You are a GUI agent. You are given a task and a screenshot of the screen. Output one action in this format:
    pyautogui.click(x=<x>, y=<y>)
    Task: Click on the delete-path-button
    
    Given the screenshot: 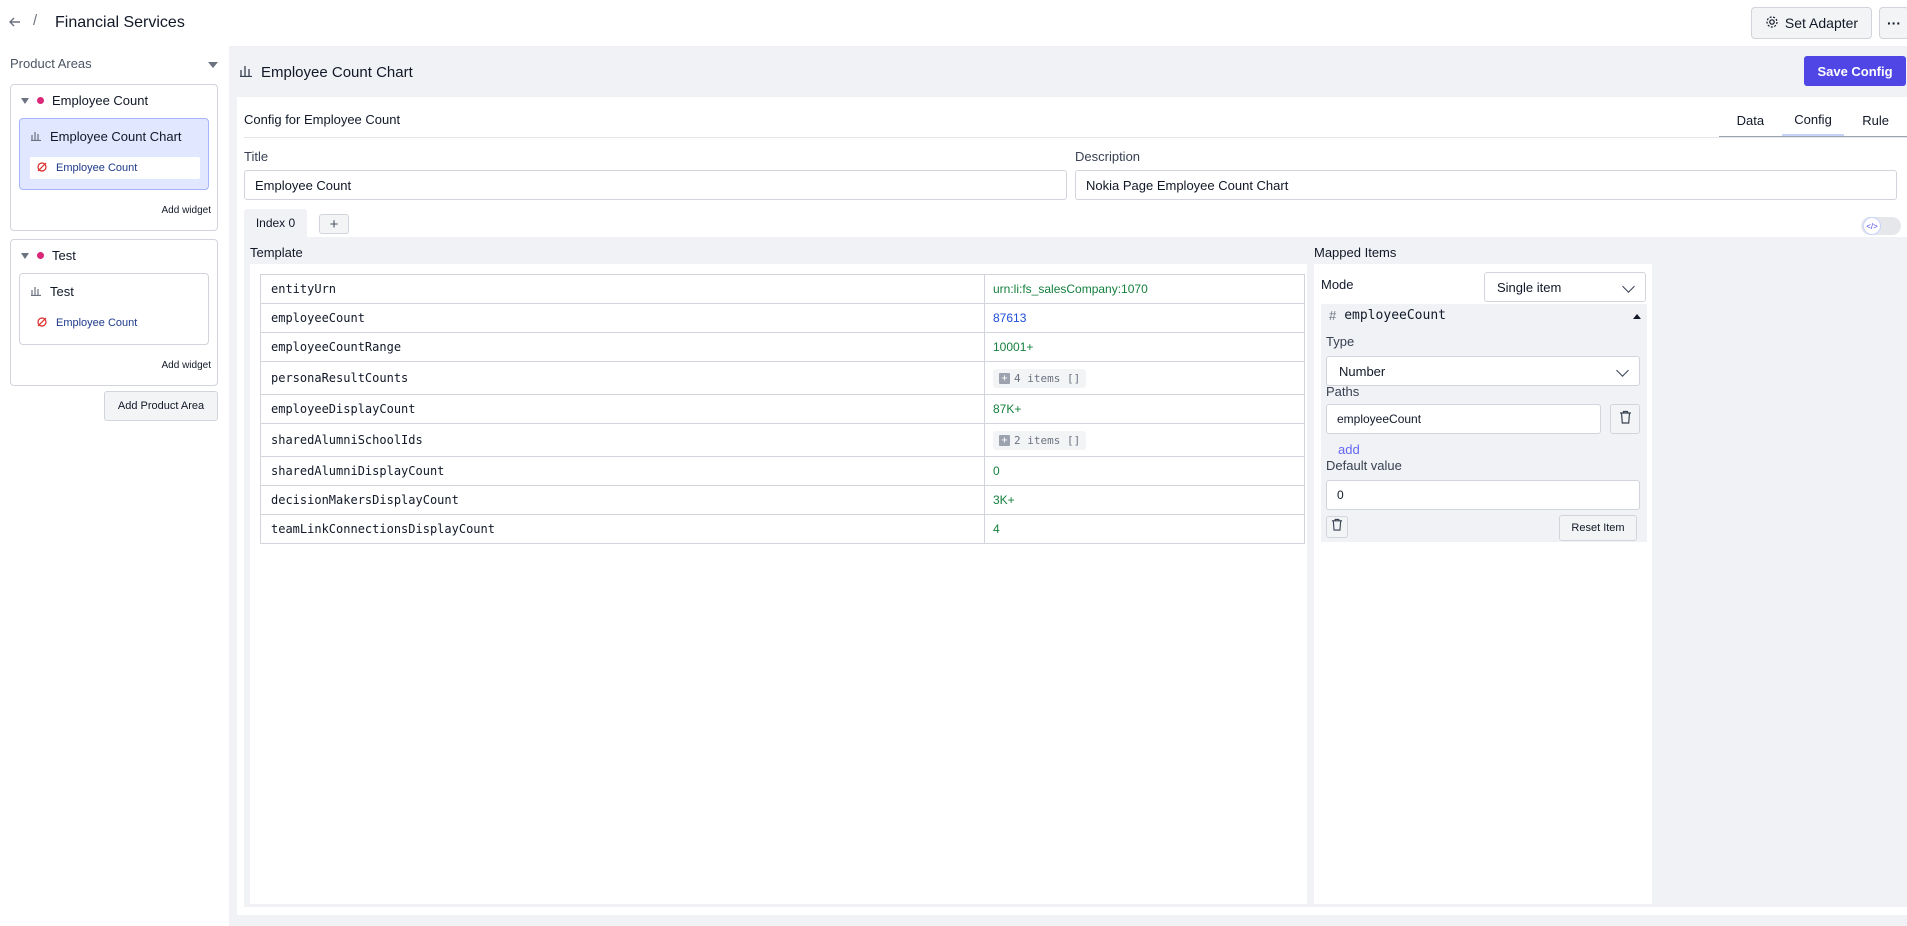 What is the action you would take?
    pyautogui.click(x=1625, y=419)
    